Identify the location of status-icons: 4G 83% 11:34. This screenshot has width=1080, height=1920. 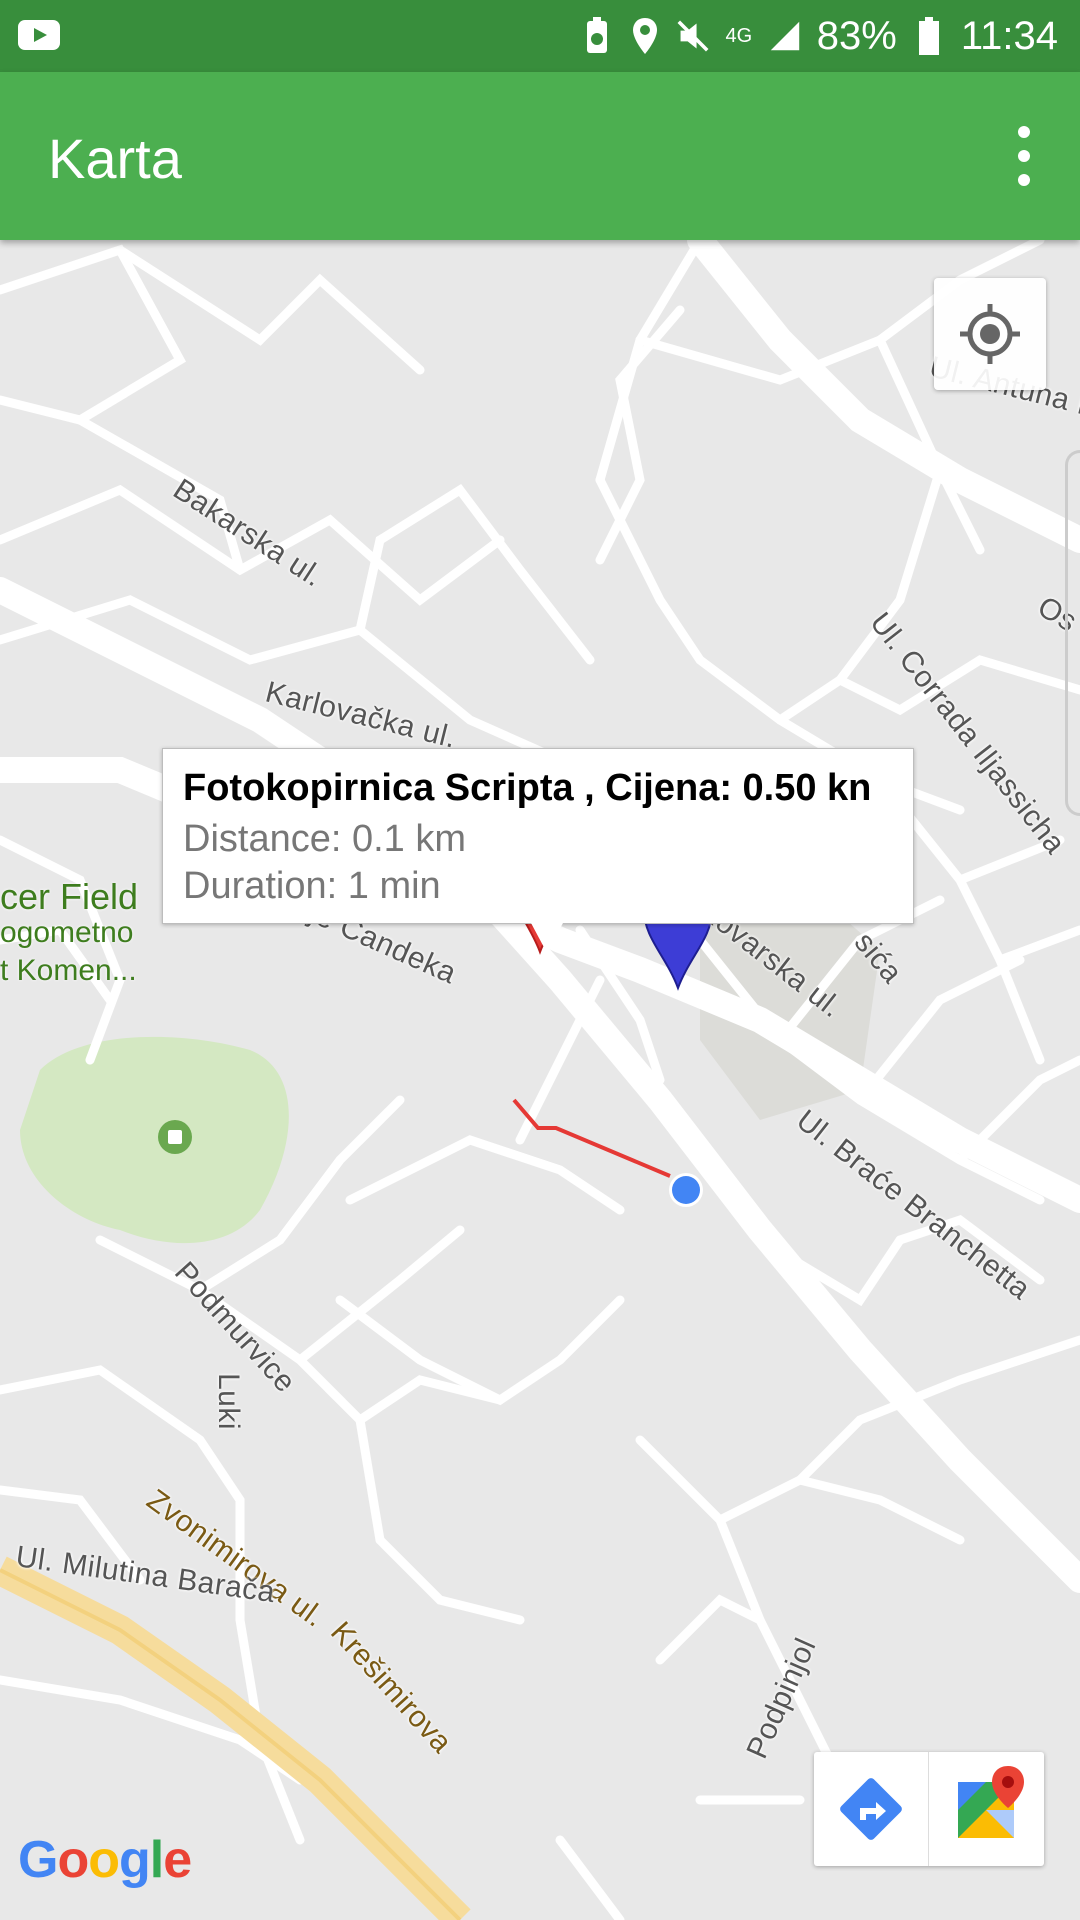
(819, 36).